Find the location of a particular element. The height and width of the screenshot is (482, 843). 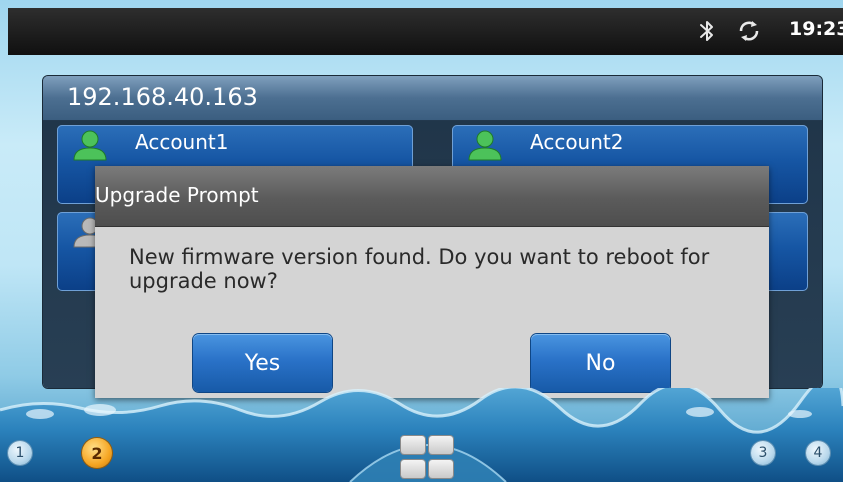

sync-icon is located at coordinates (749, 31).